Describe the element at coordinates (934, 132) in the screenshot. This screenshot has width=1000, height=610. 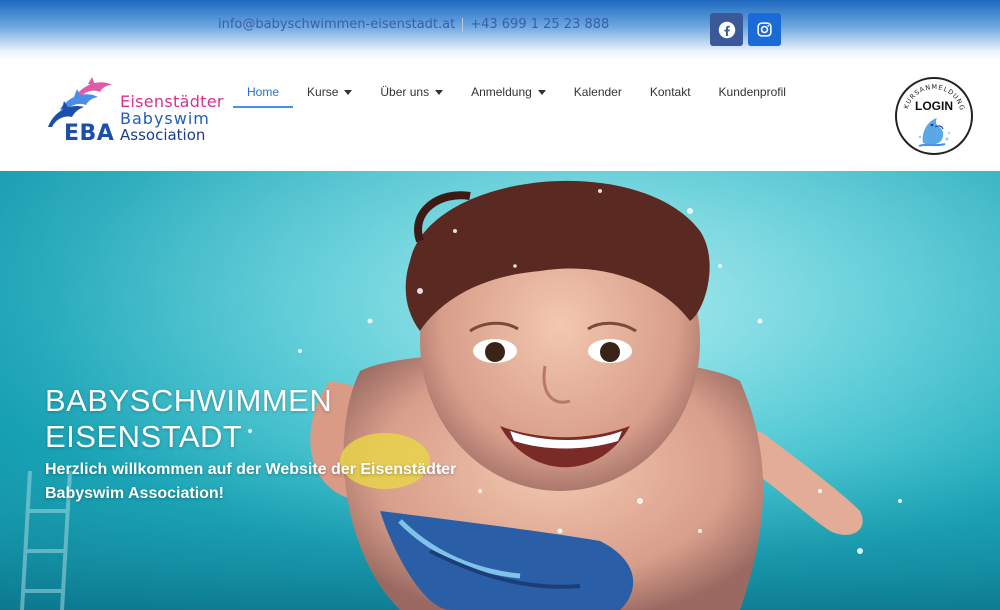
I see `dolphin-icon` at that location.